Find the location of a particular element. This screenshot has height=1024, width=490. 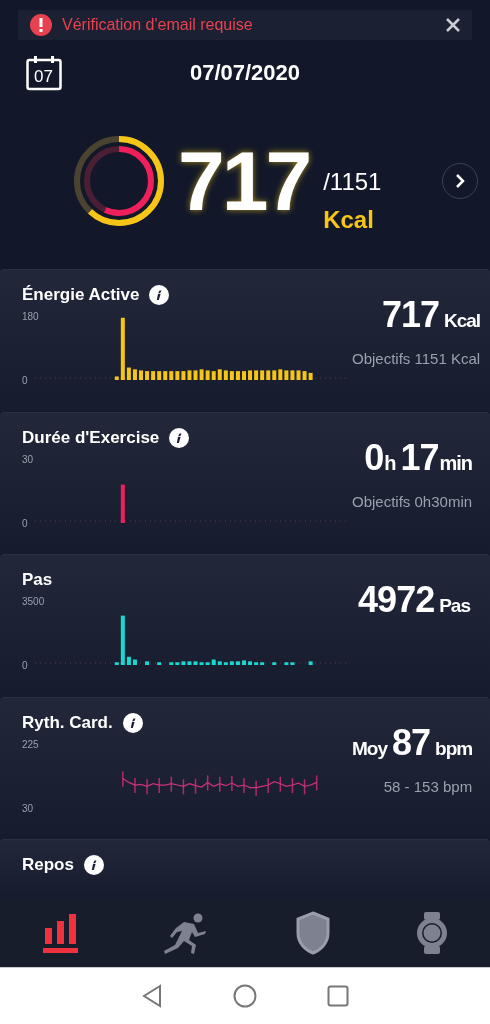

metric-value: 0 is located at coordinates (374, 458).